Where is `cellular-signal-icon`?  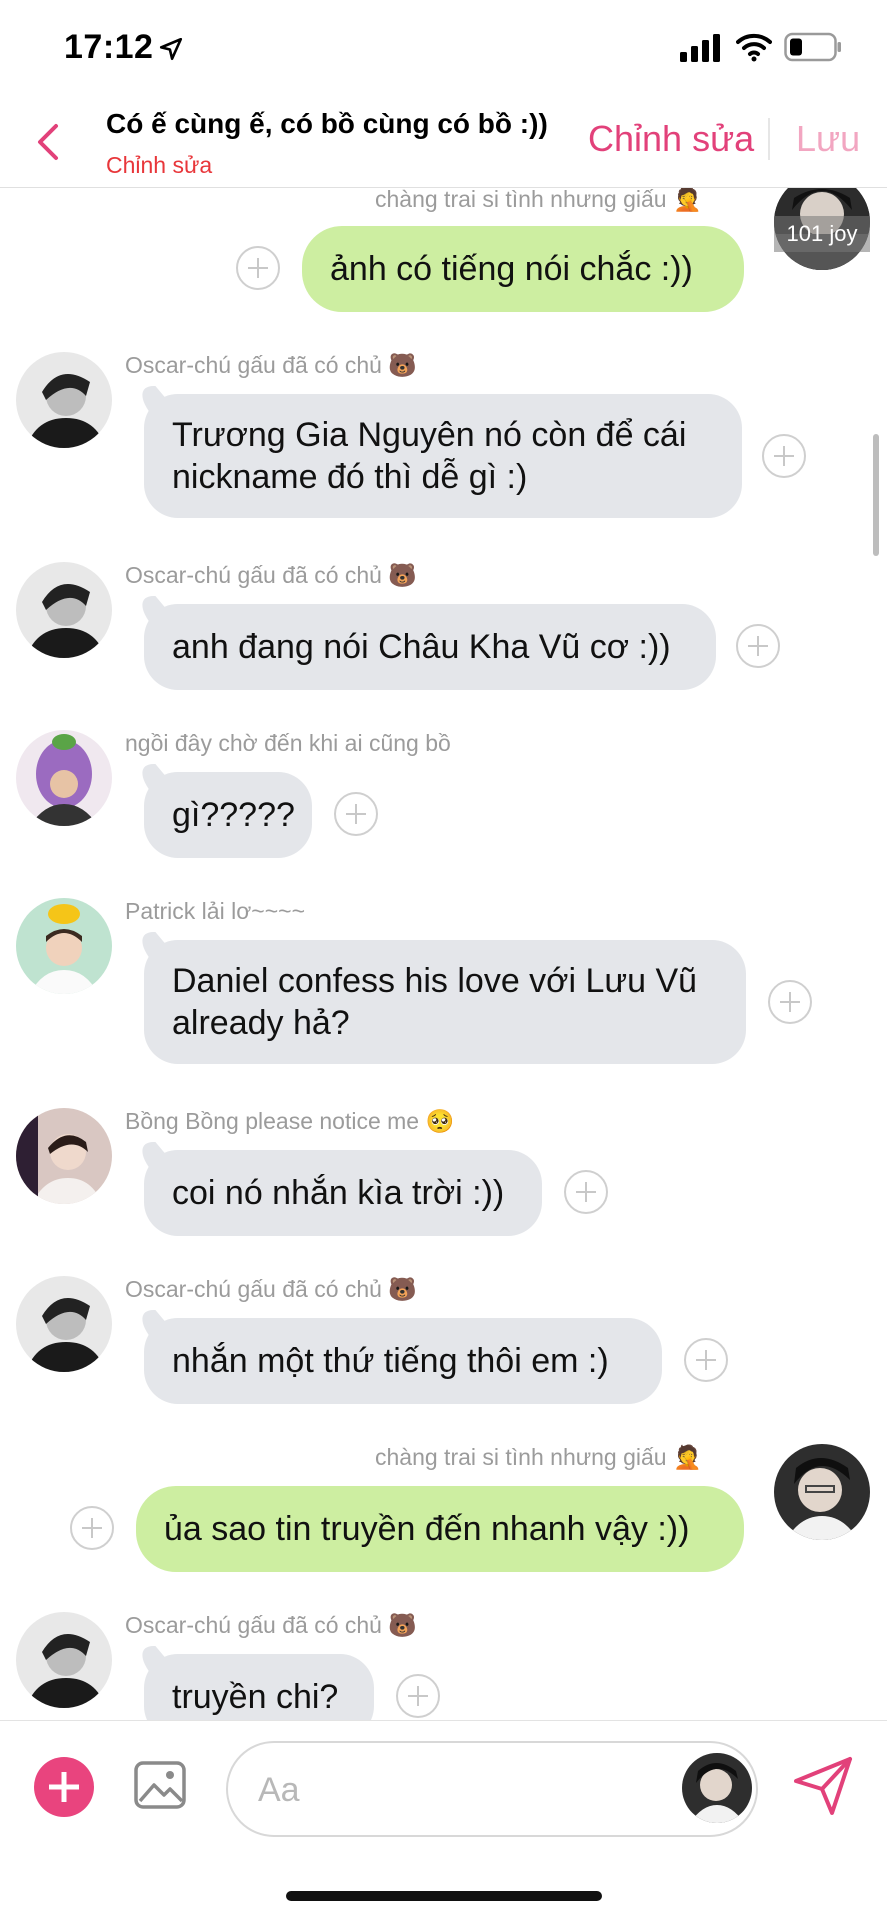
cellular-signal-icon is located at coordinates (700, 48).